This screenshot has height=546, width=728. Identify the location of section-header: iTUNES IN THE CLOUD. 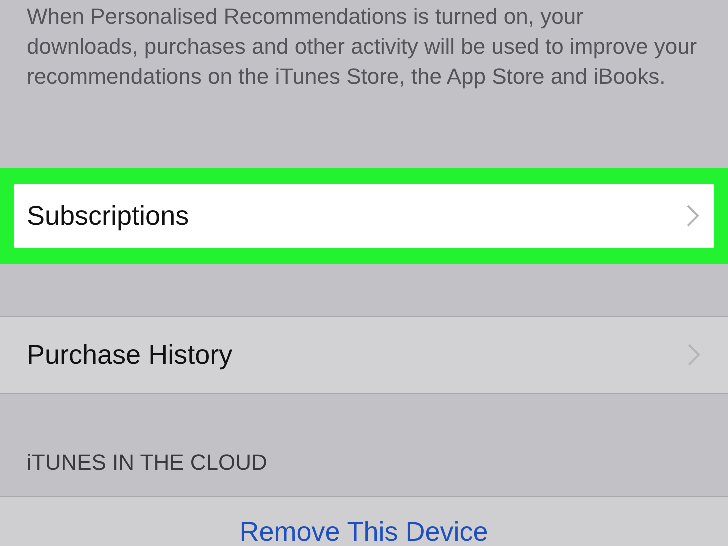
(147, 463).